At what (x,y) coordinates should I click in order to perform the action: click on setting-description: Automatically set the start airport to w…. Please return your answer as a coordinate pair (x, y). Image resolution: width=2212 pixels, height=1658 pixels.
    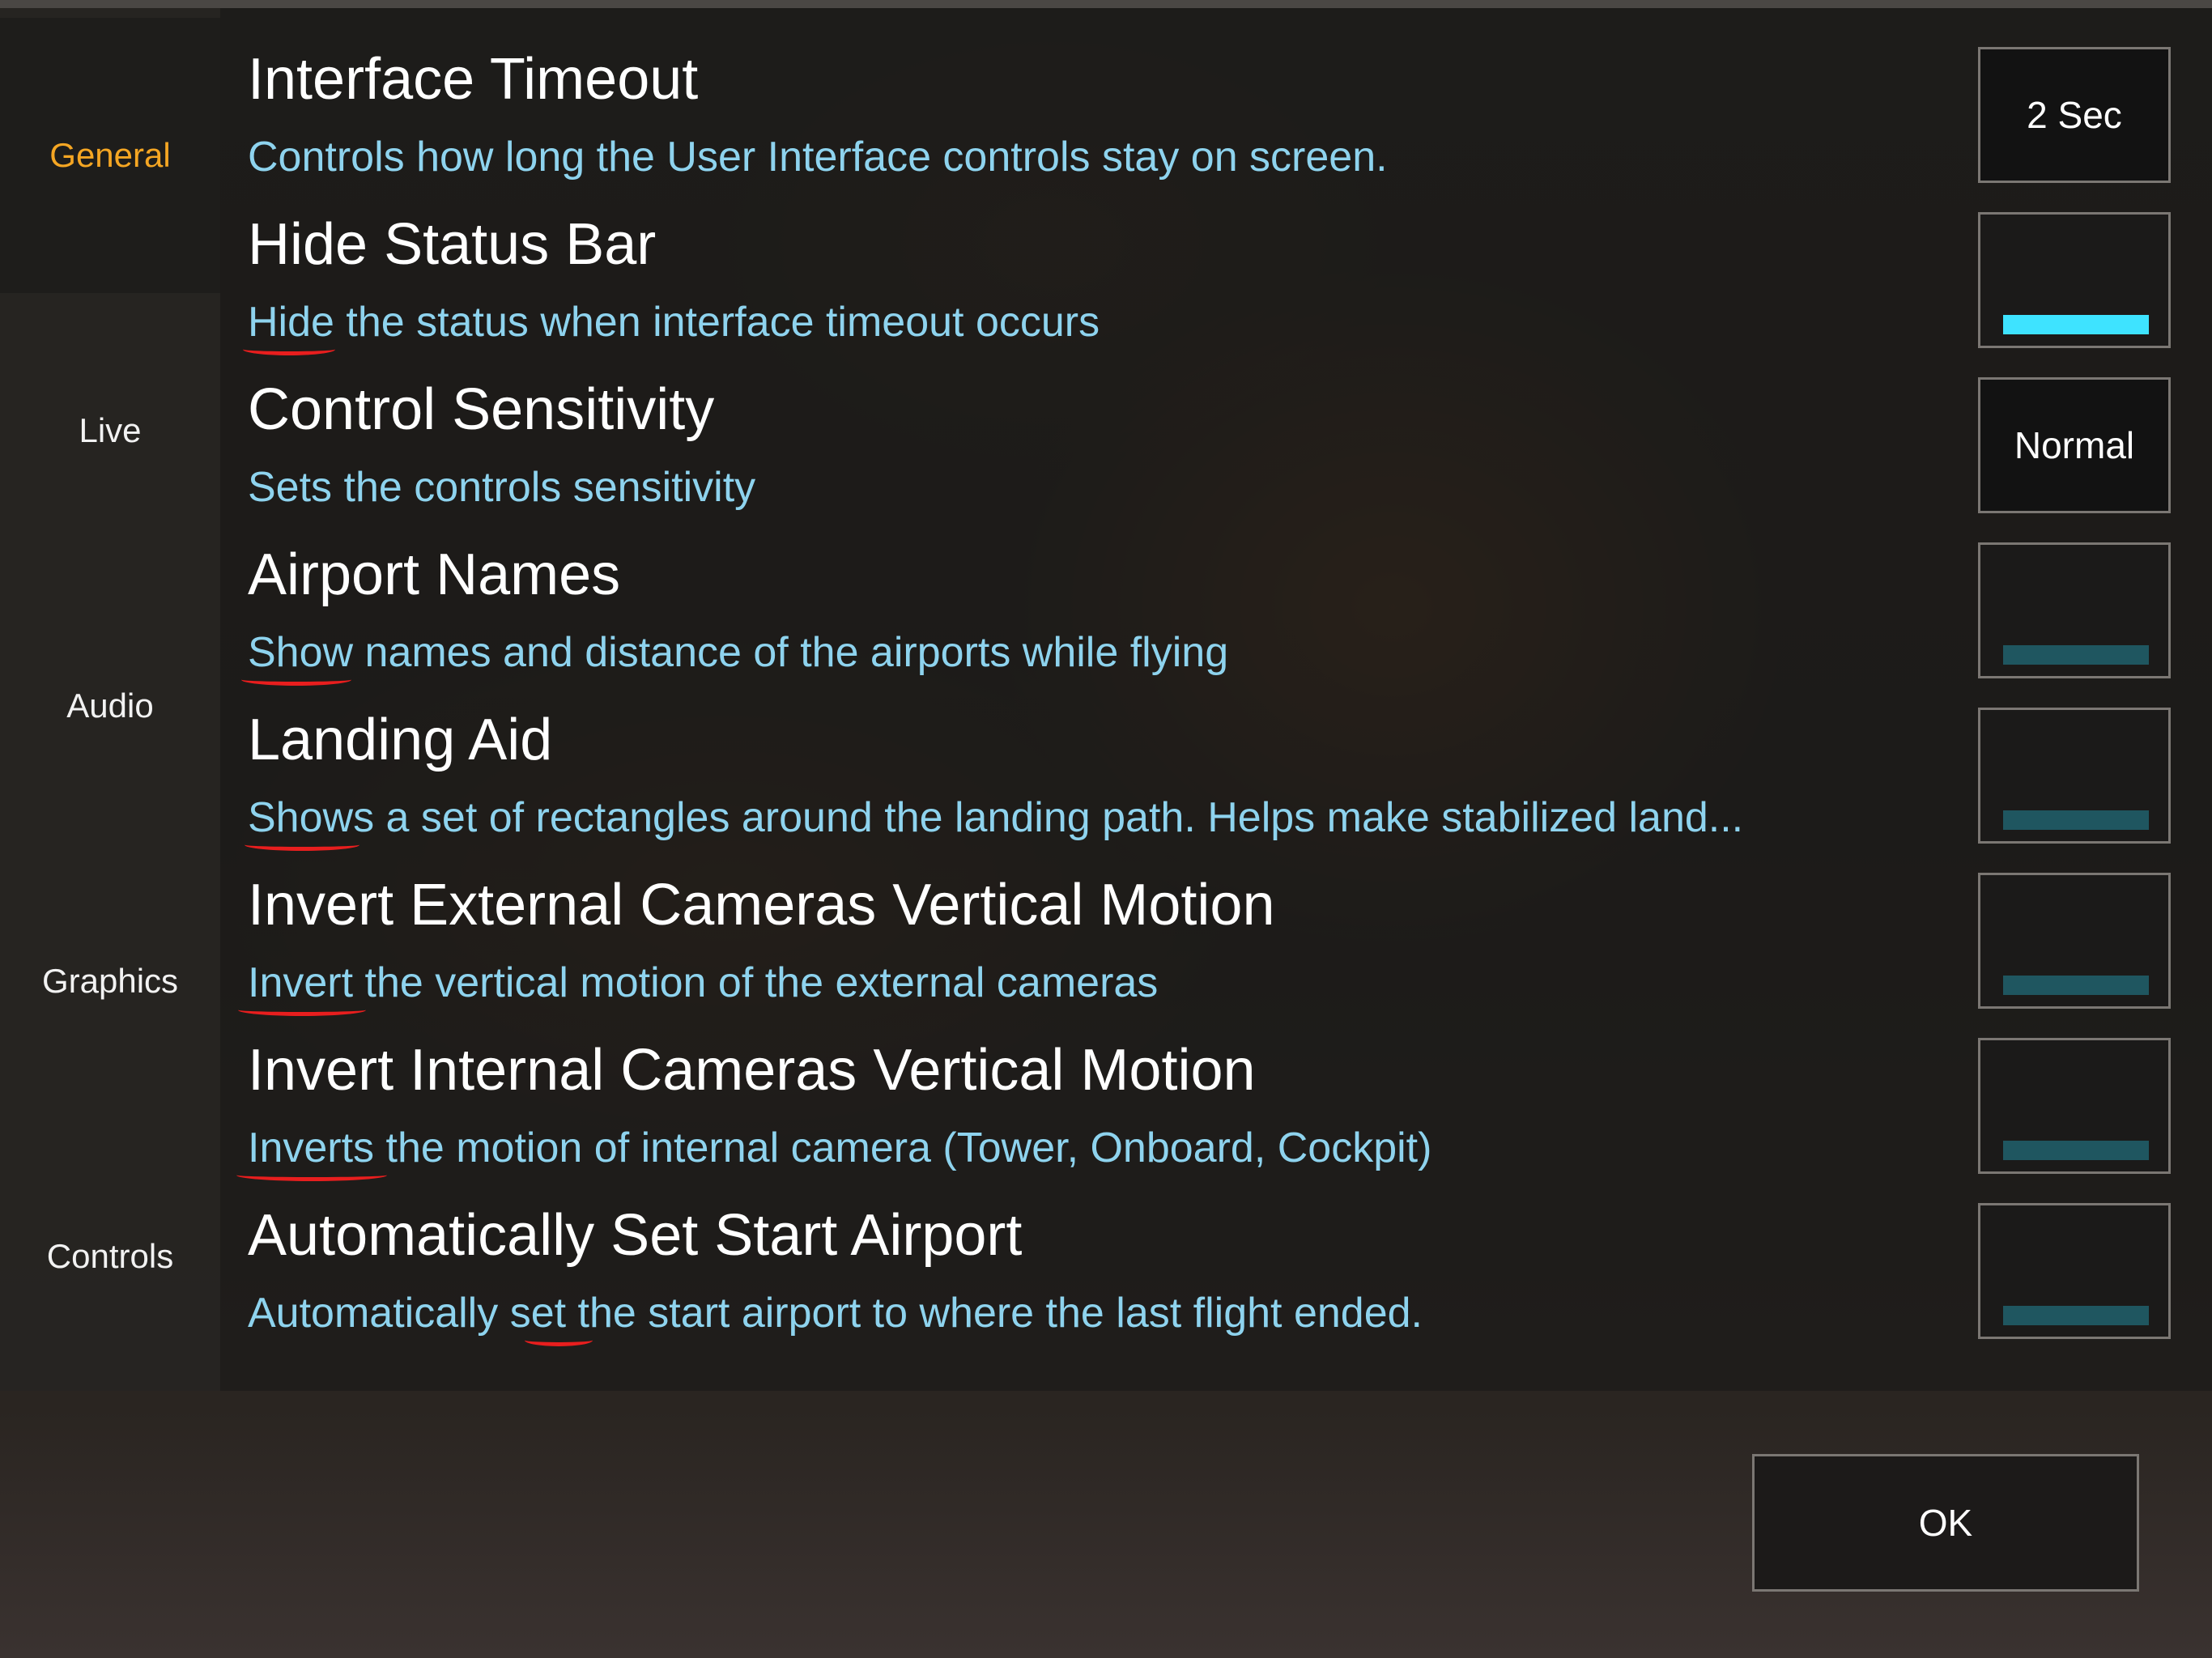
    Looking at the image, I should click on (835, 1313).